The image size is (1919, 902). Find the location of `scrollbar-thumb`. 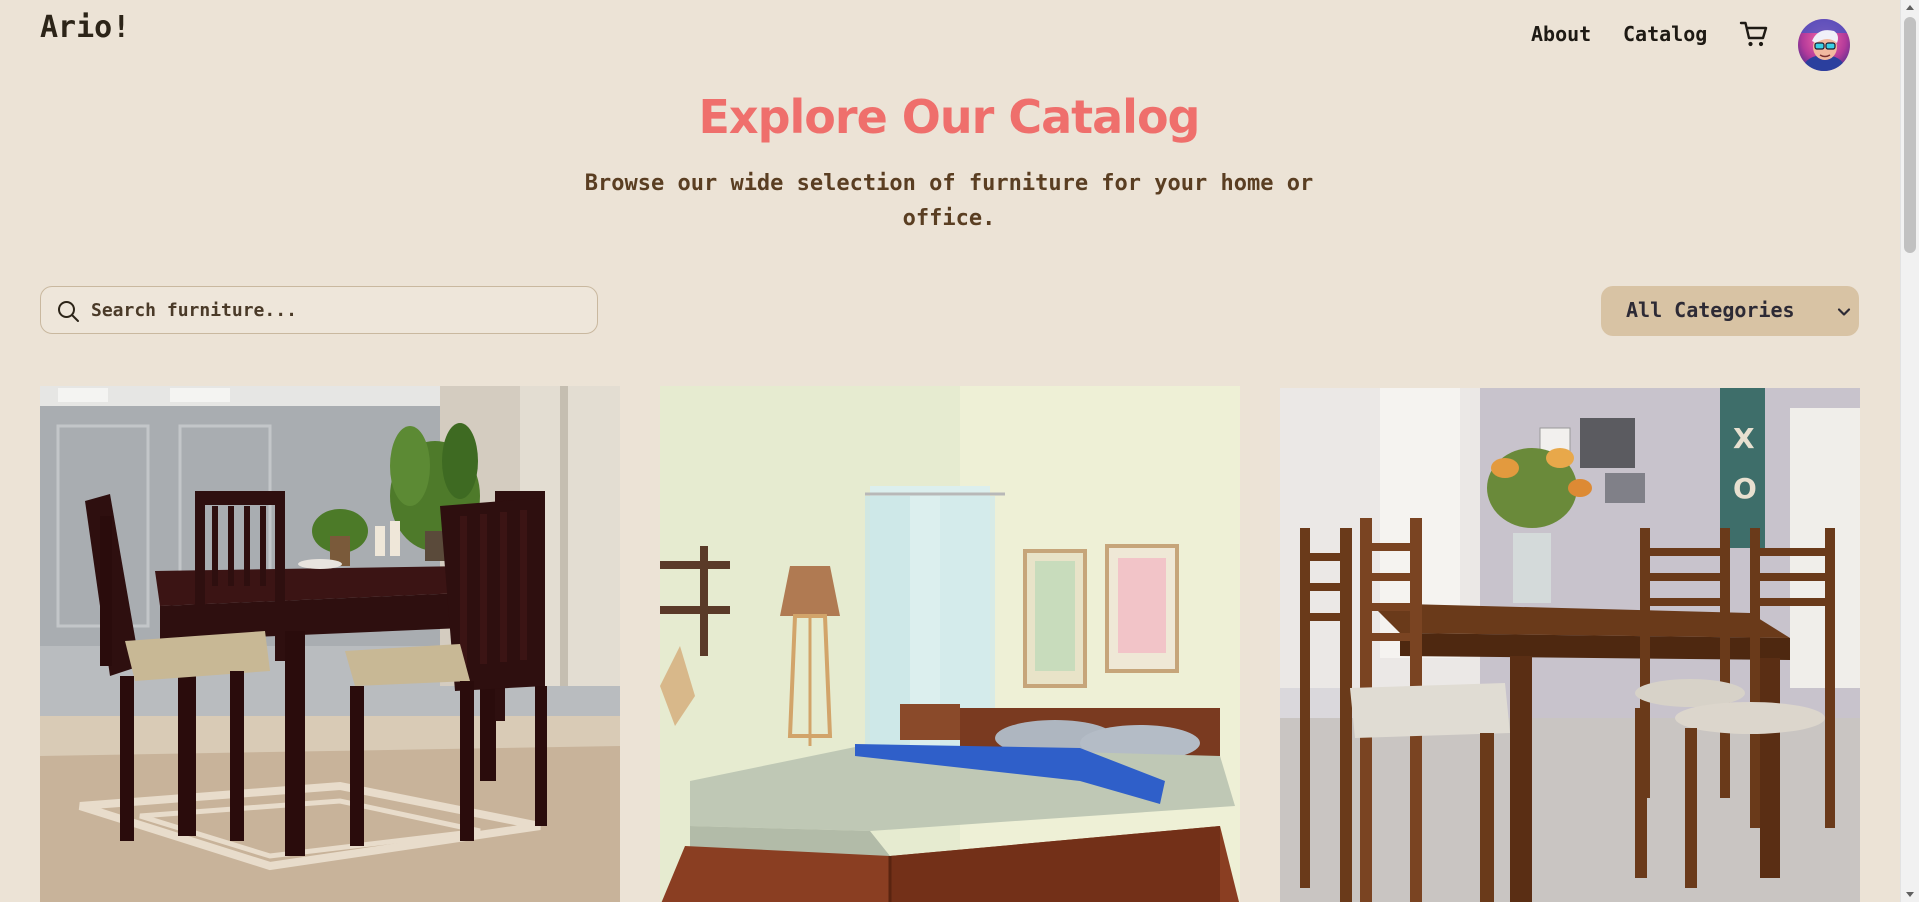

scrollbar-thumb is located at coordinates (1910, 135).